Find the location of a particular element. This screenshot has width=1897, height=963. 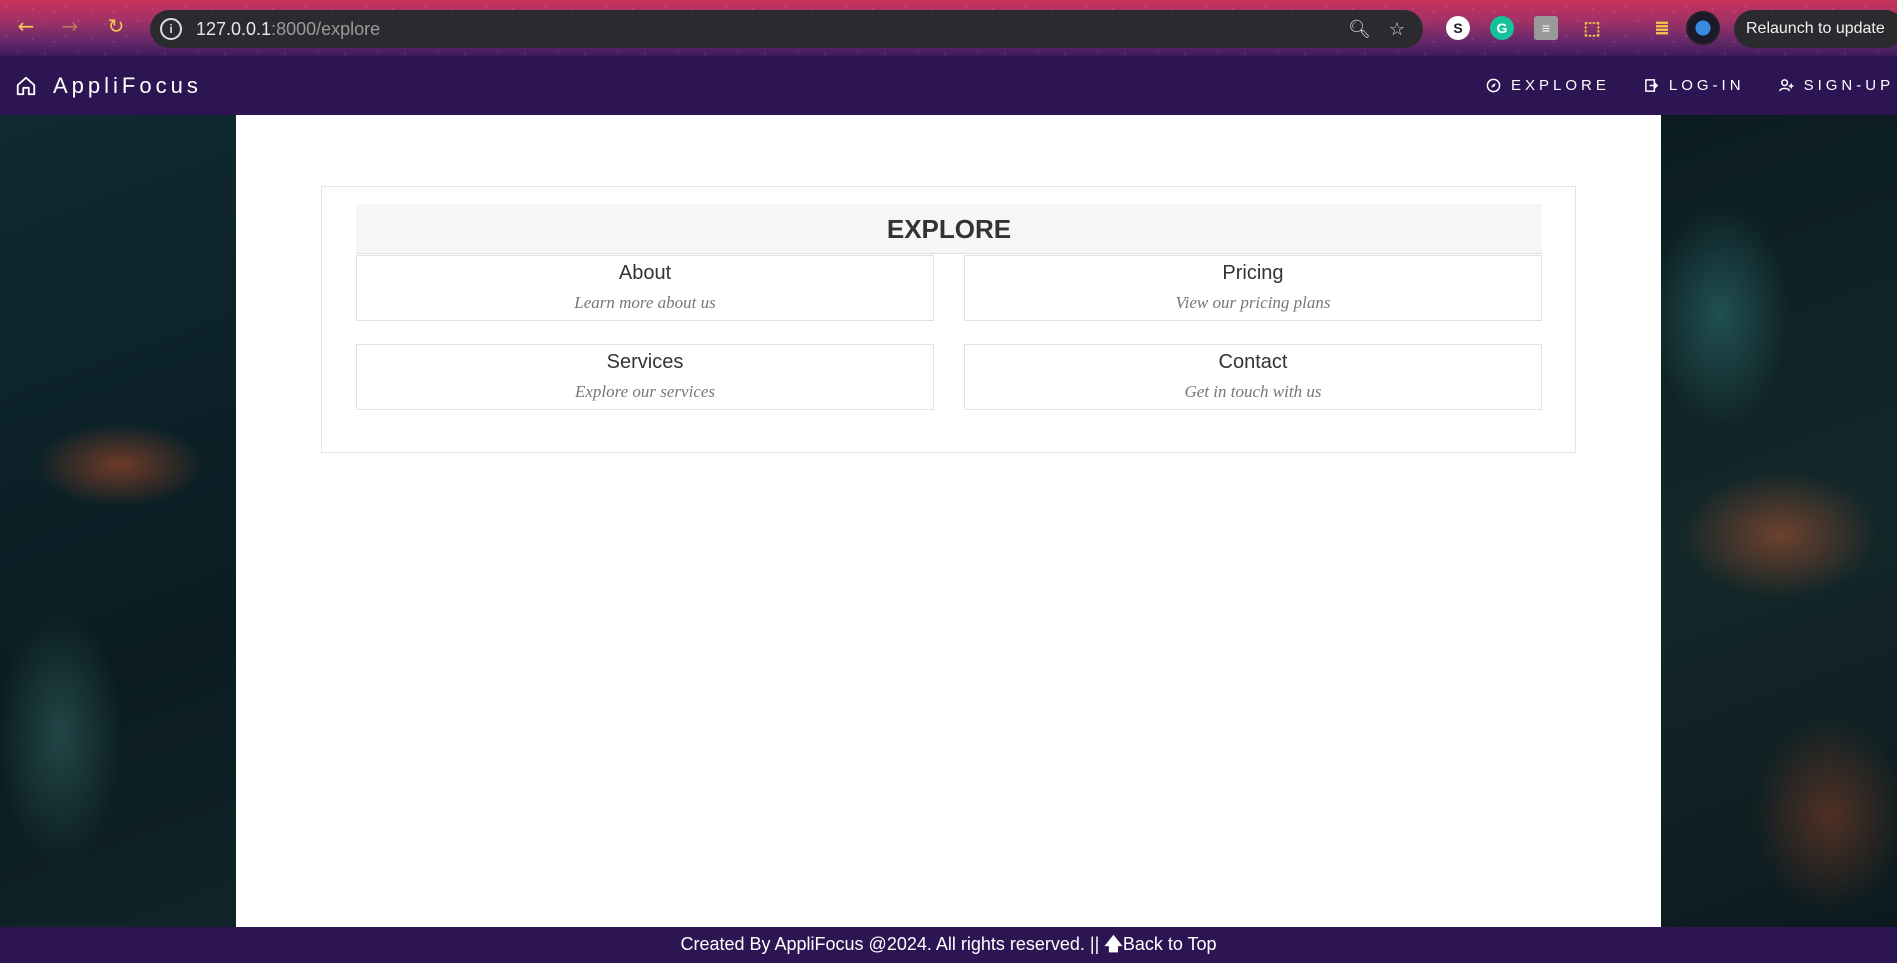

relaunch-label: Relaunch to update is located at coordinates (1815, 28).